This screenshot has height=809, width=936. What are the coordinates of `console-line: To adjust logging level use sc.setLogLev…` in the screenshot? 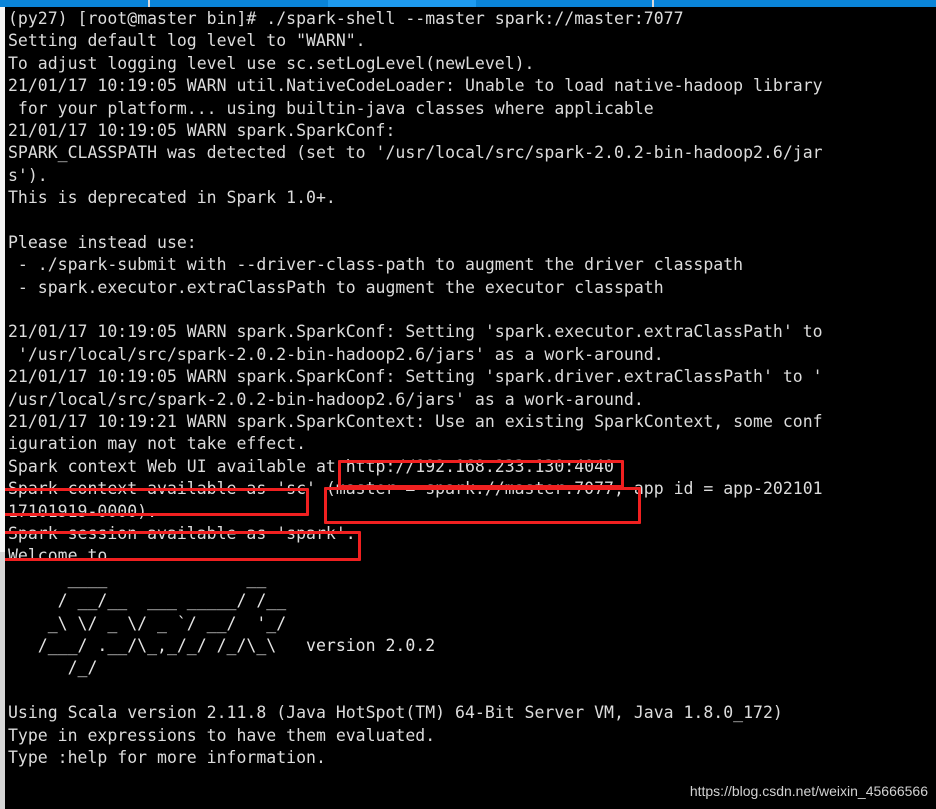 It's located at (271, 63).